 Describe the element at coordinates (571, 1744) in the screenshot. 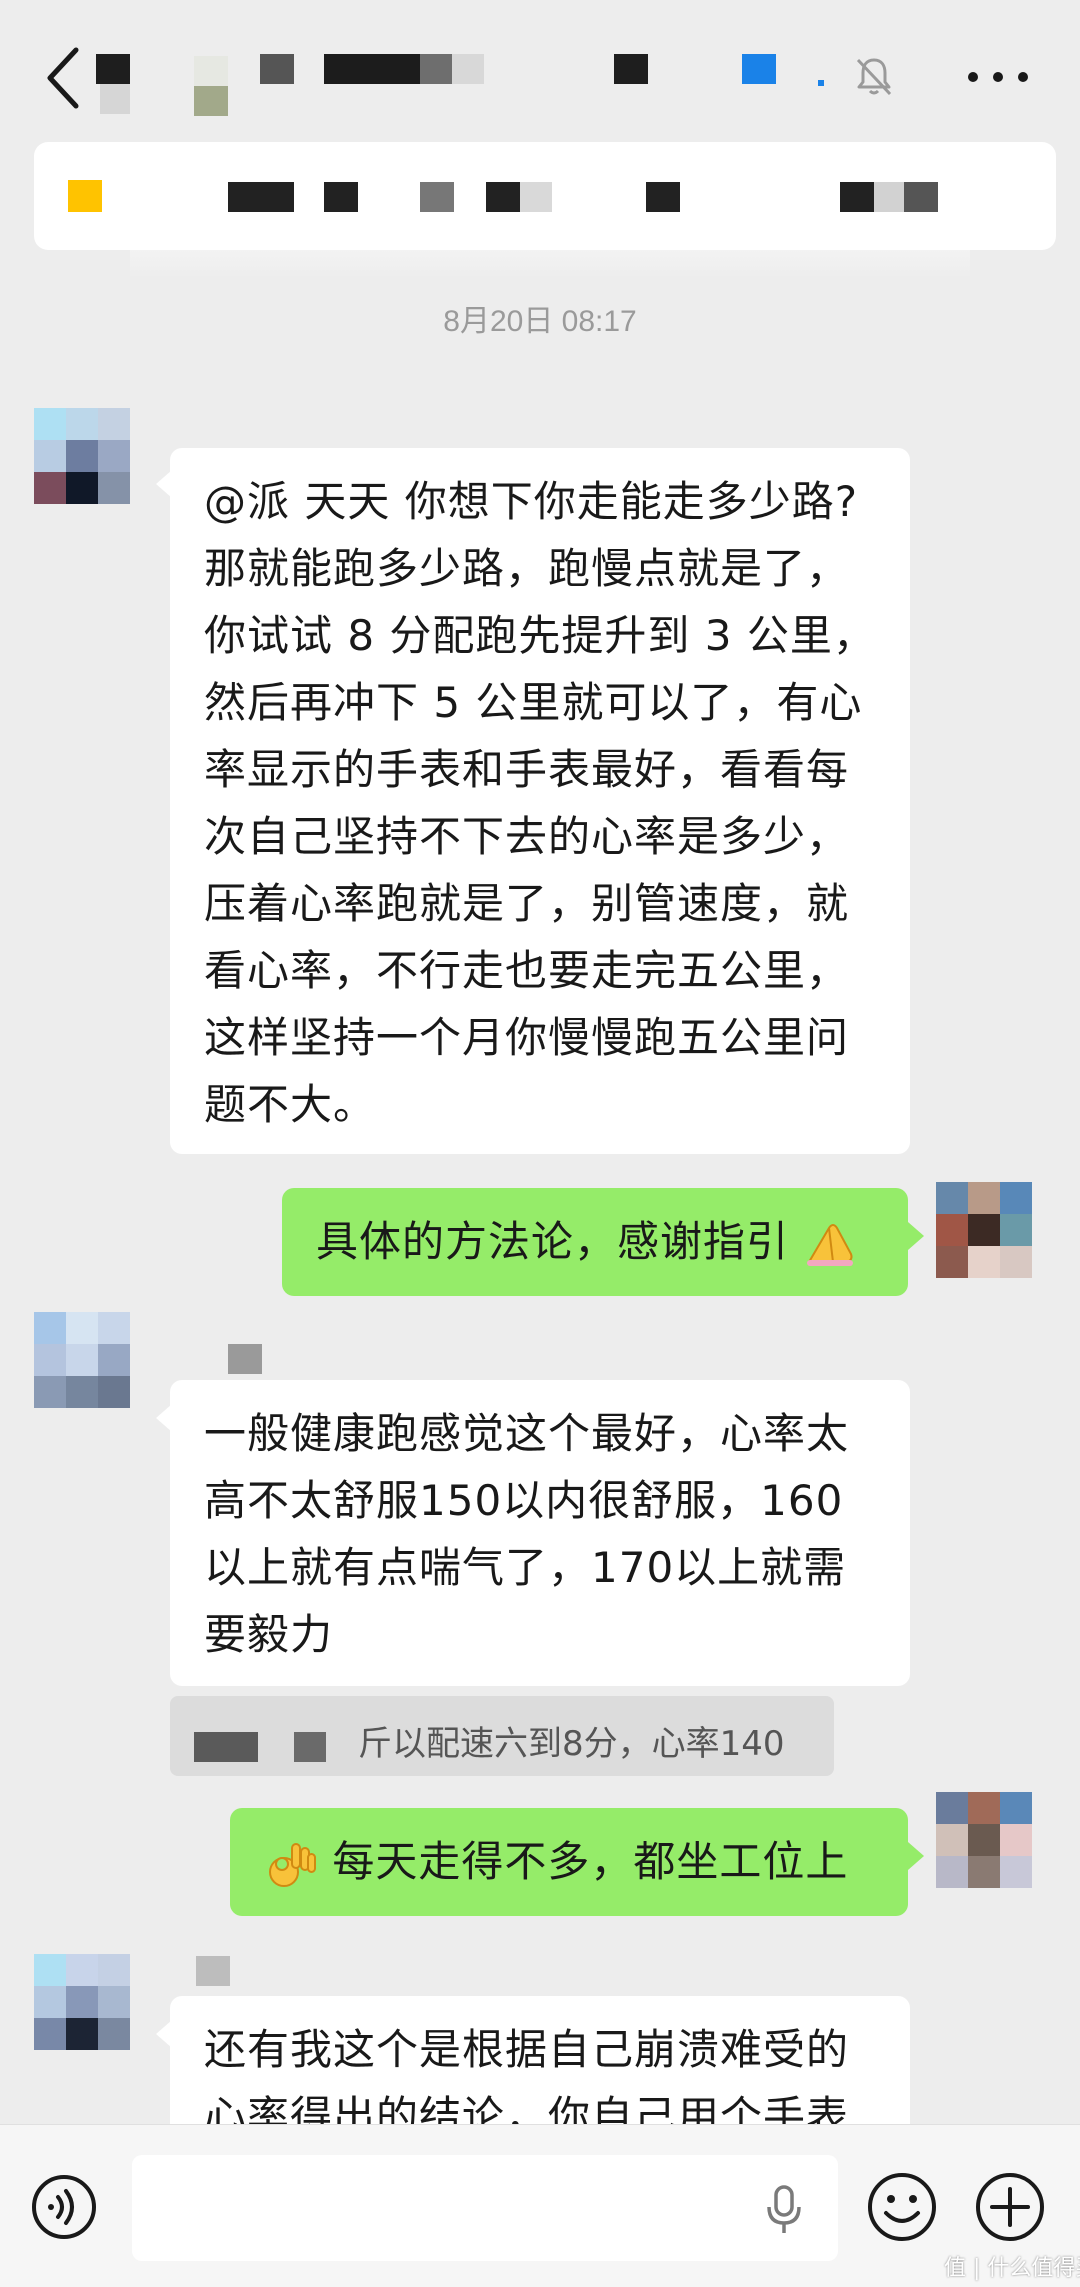

I see `quoted-message-text: 斤以配速六到8分，心率140` at that location.